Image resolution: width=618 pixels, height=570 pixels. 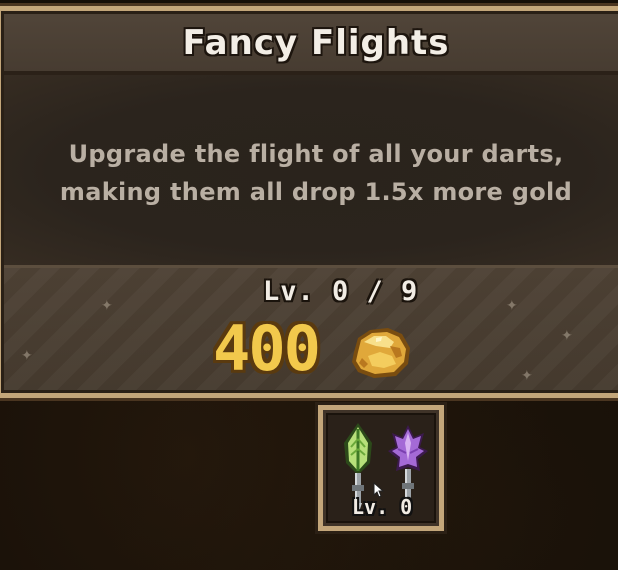 What do you see at coordinates (382, 507) in the screenshot?
I see `item-slot-level: Lv. 0` at bounding box center [382, 507].